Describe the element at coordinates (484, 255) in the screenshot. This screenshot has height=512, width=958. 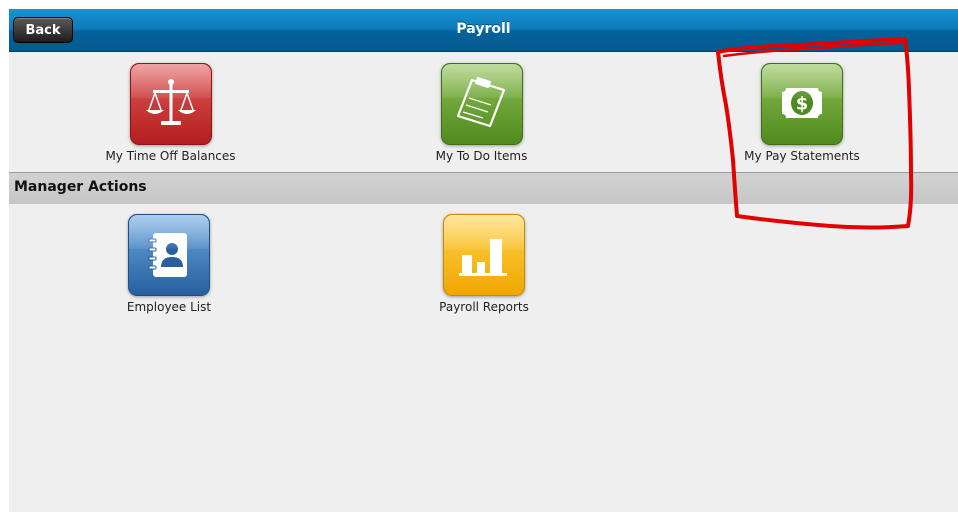
I see `bar-chart-icon` at that location.